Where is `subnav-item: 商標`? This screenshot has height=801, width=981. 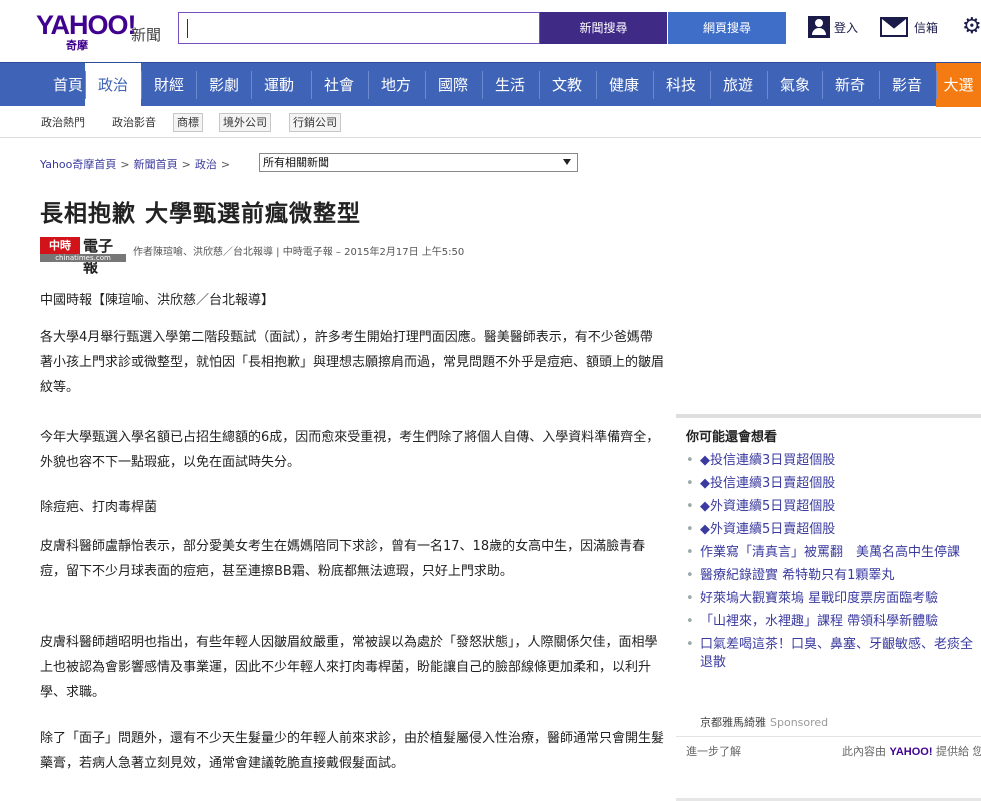 subnav-item: 商標 is located at coordinates (188, 122).